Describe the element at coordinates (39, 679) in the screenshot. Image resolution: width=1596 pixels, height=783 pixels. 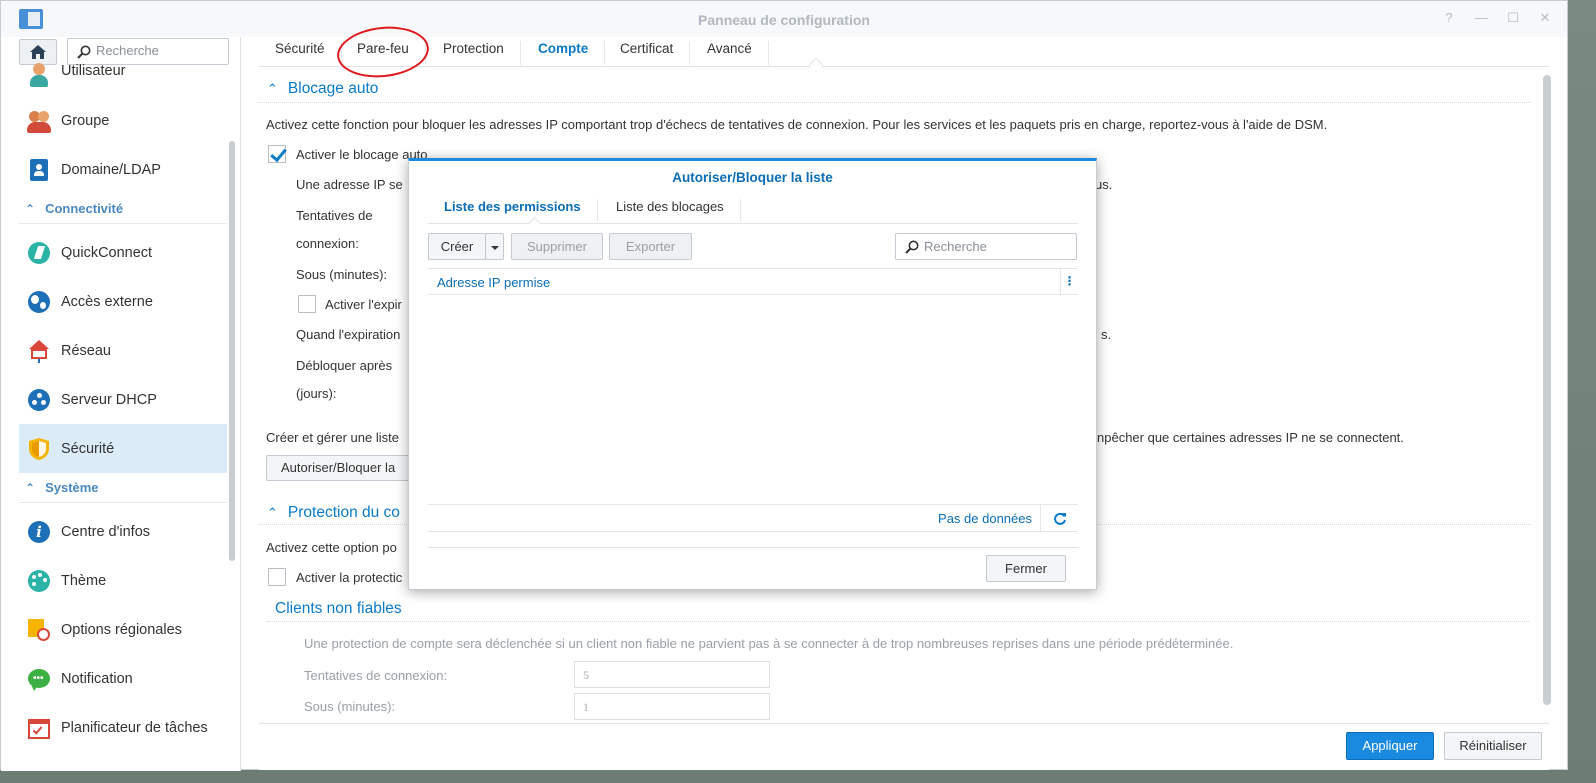
I see `chat-icon: •••` at that location.